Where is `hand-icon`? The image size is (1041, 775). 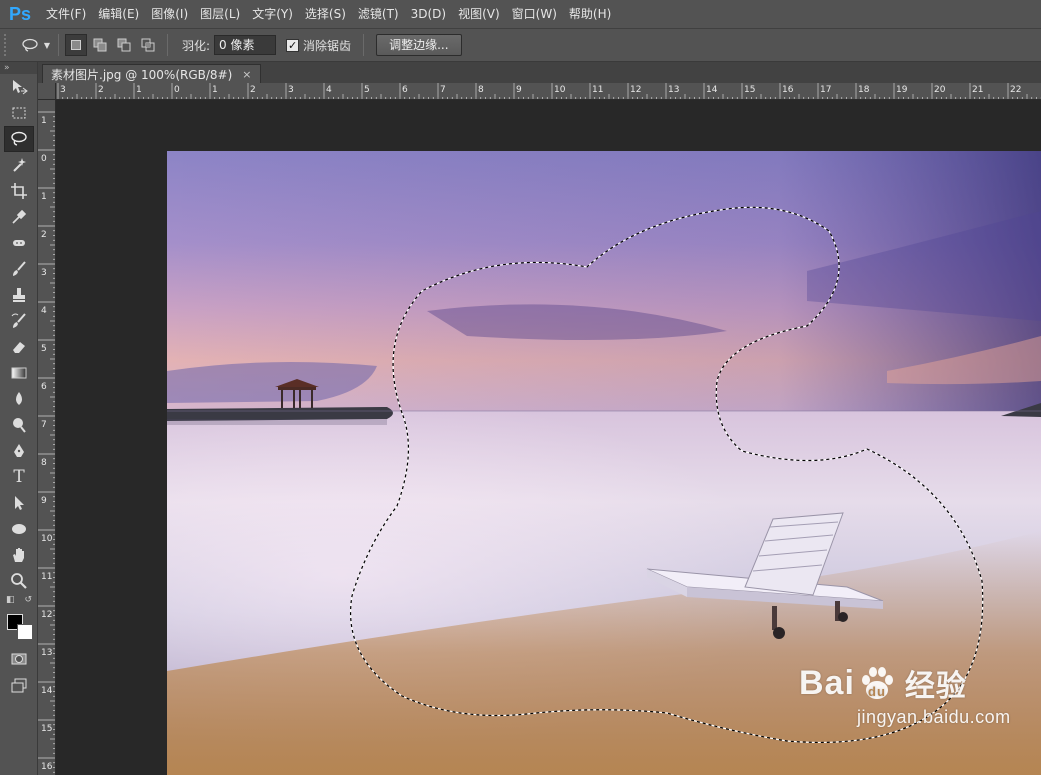
hand-icon is located at coordinates (19, 555).